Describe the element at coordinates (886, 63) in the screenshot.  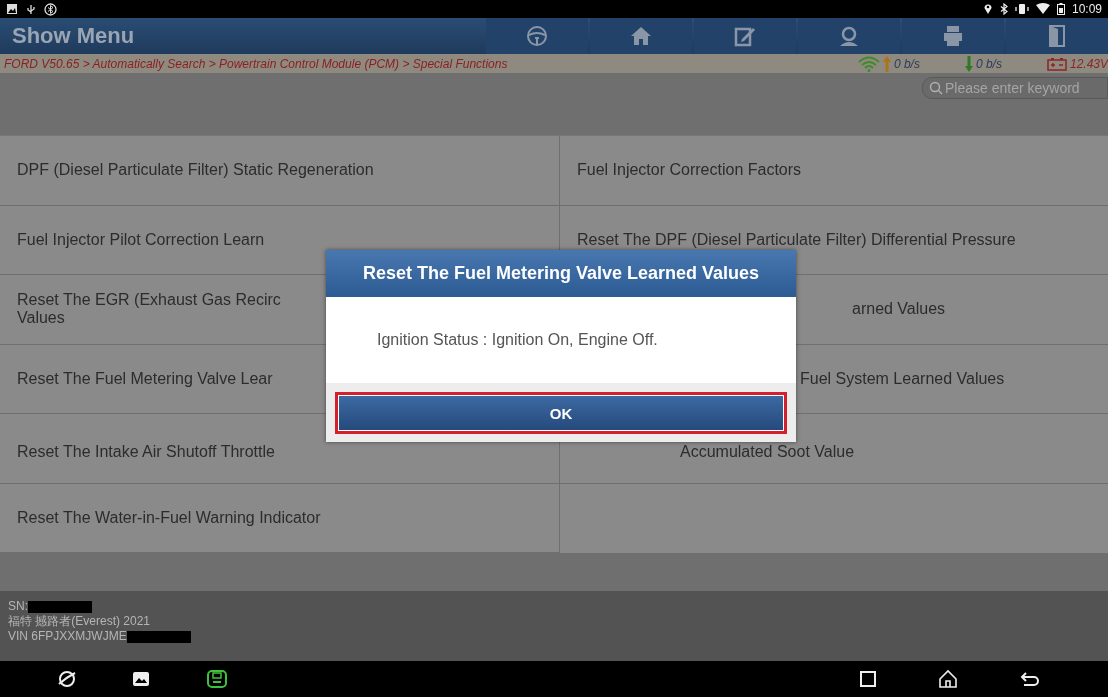
I see `up-arrow-icon` at that location.